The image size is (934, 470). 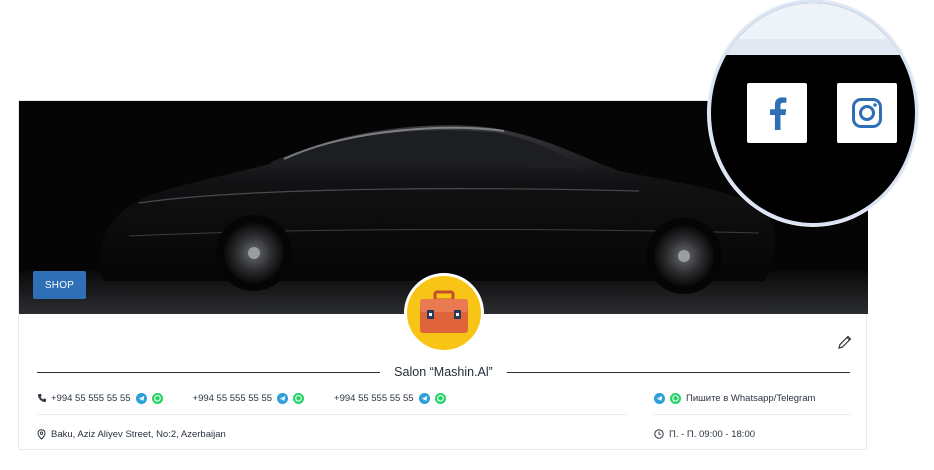 What do you see at coordinates (209, 372) in the screenshot?
I see `title-divider-left` at bounding box center [209, 372].